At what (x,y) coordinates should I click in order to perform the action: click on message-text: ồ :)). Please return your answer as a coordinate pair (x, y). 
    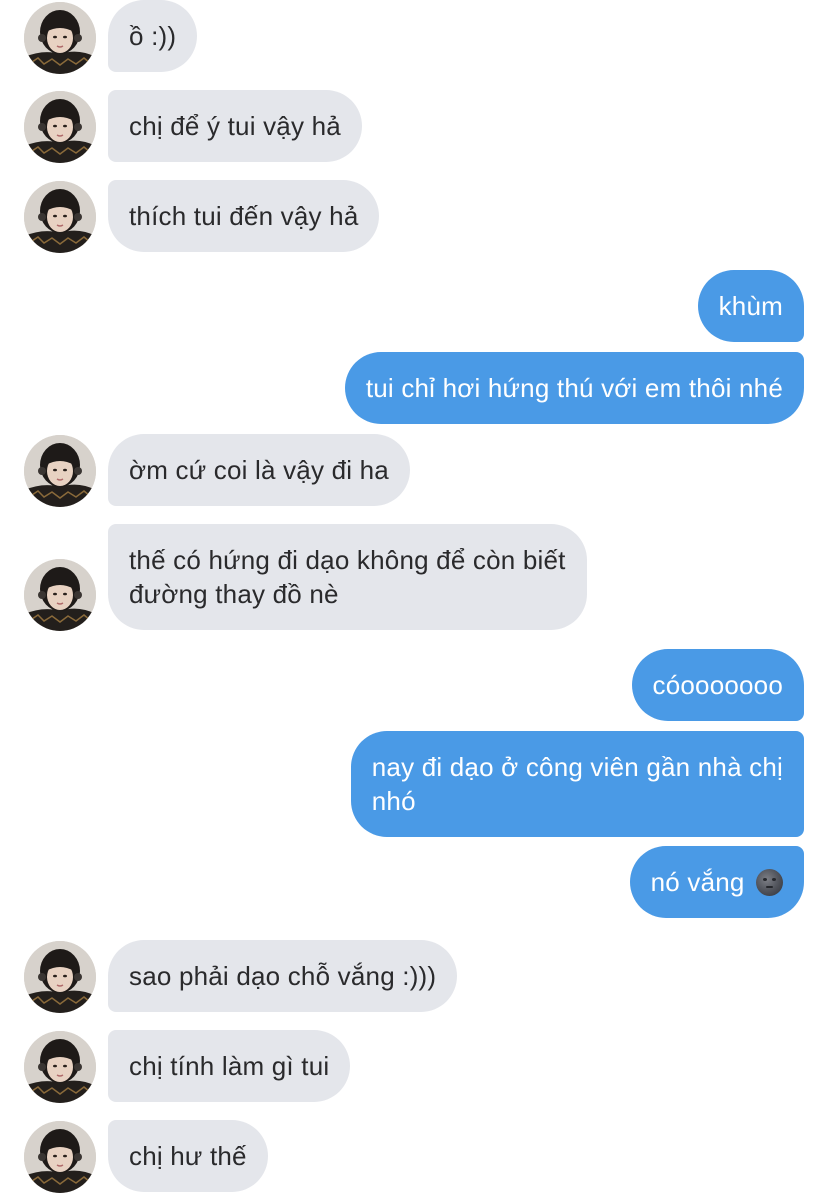
    Looking at the image, I should click on (153, 36).